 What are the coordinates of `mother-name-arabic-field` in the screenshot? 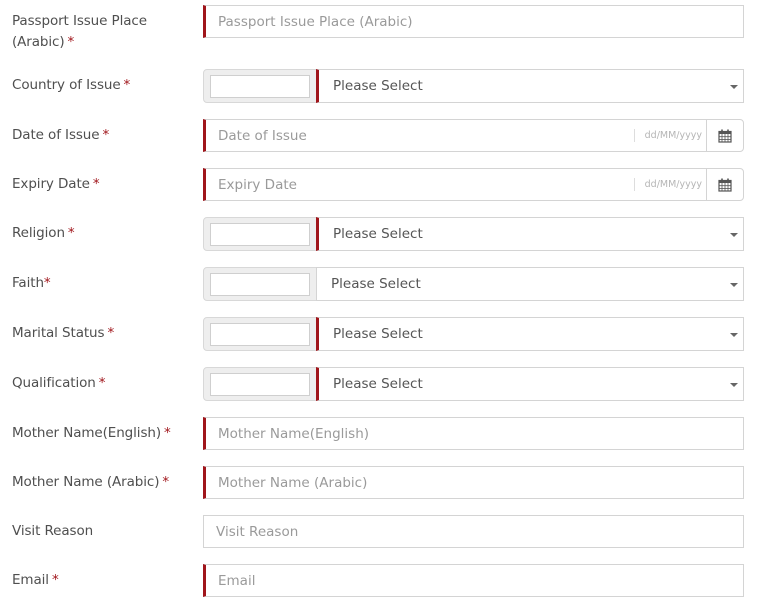 It's located at (473, 482).